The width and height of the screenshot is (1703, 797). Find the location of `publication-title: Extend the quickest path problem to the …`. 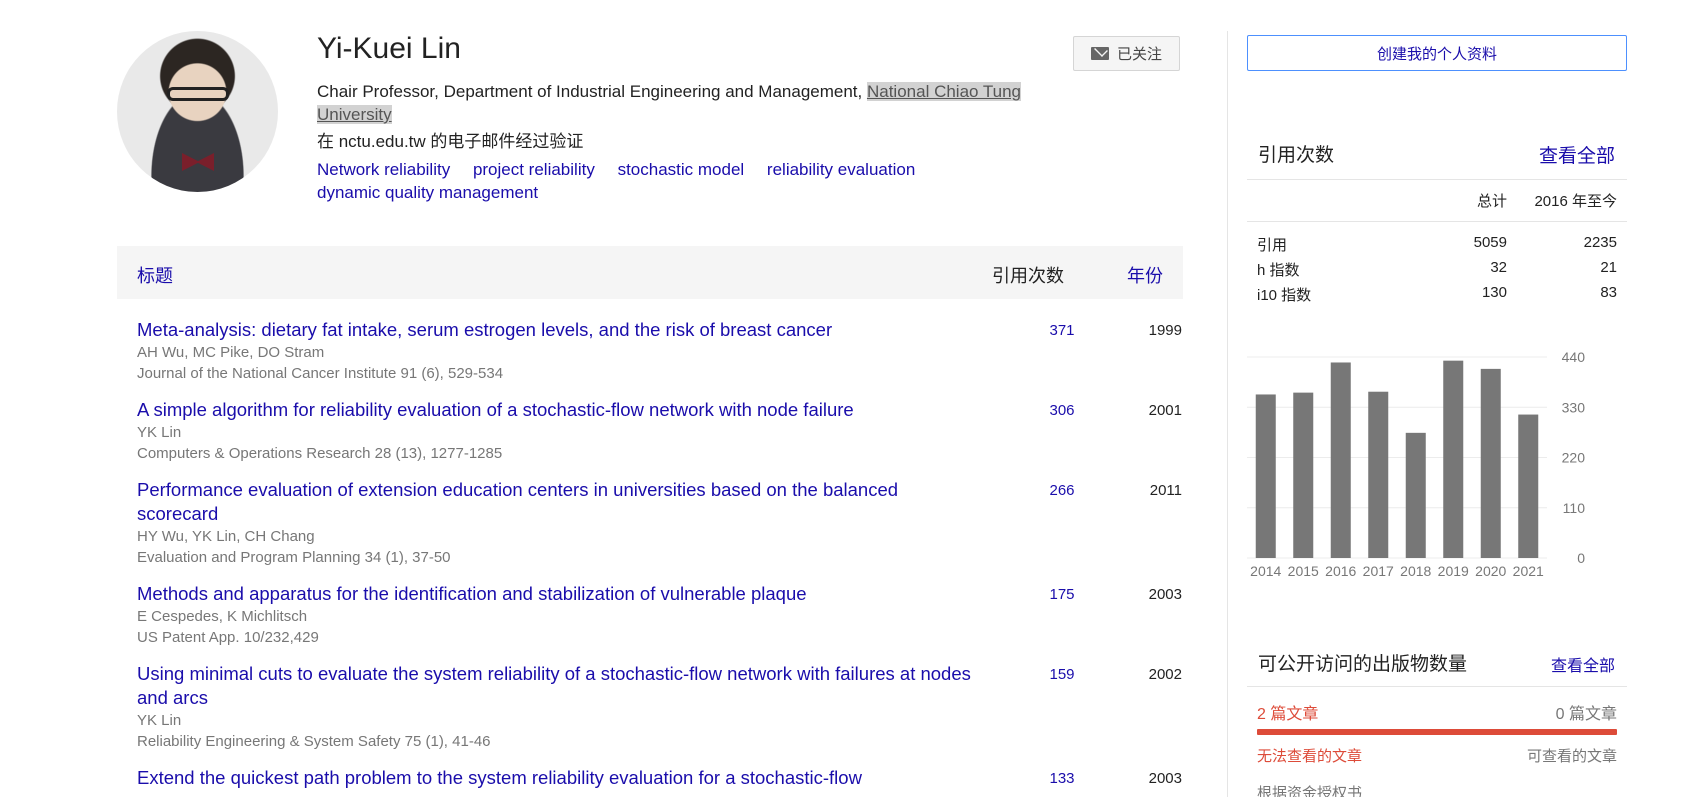

publication-title: Extend the quickest path problem to the … is located at coordinates (557, 778).